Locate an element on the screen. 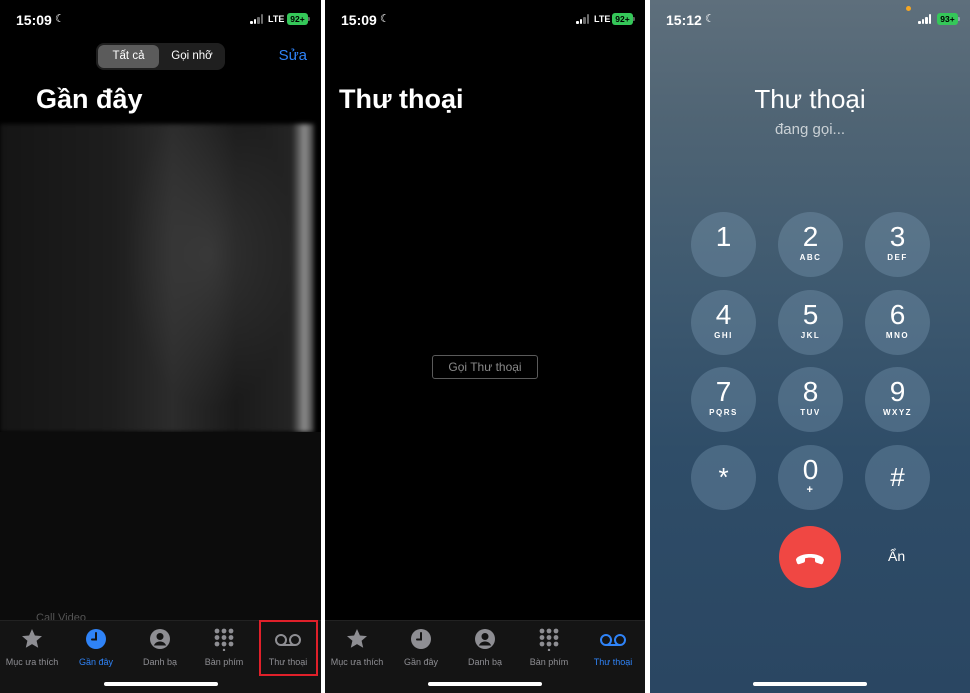 The image size is (970, 693). key-digit: 7 is located at coordinates (723, 391).